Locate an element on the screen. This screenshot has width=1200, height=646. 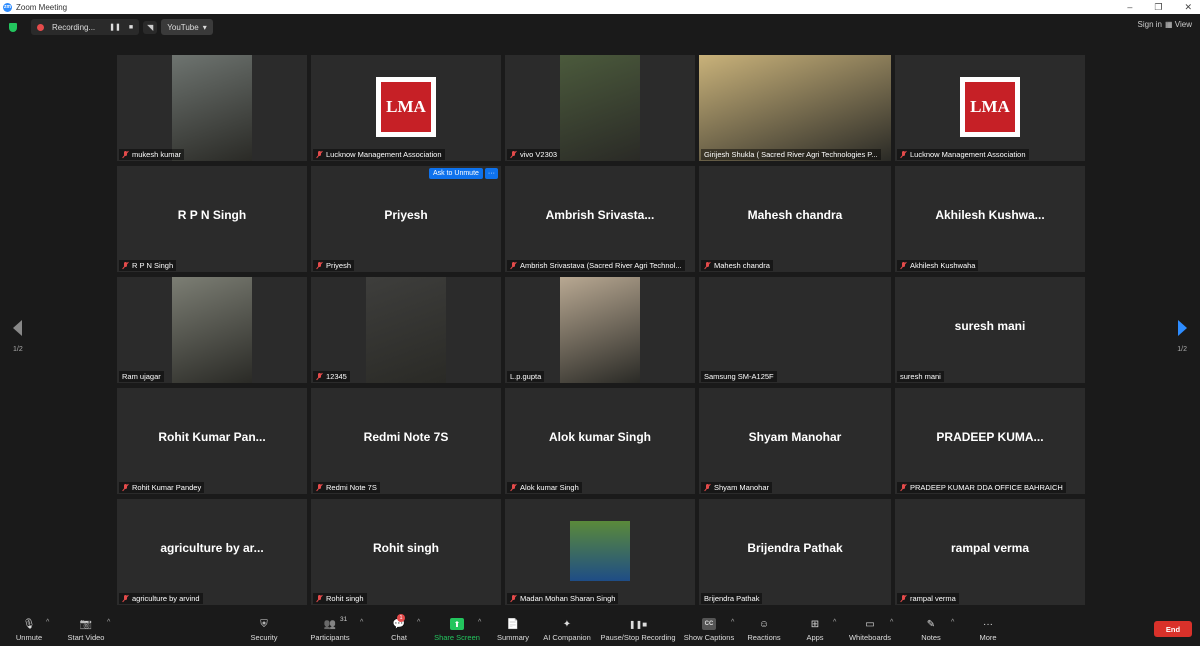
participant-tile: Madan Mohan Sharan Singh is located at coordinates (600, 552).